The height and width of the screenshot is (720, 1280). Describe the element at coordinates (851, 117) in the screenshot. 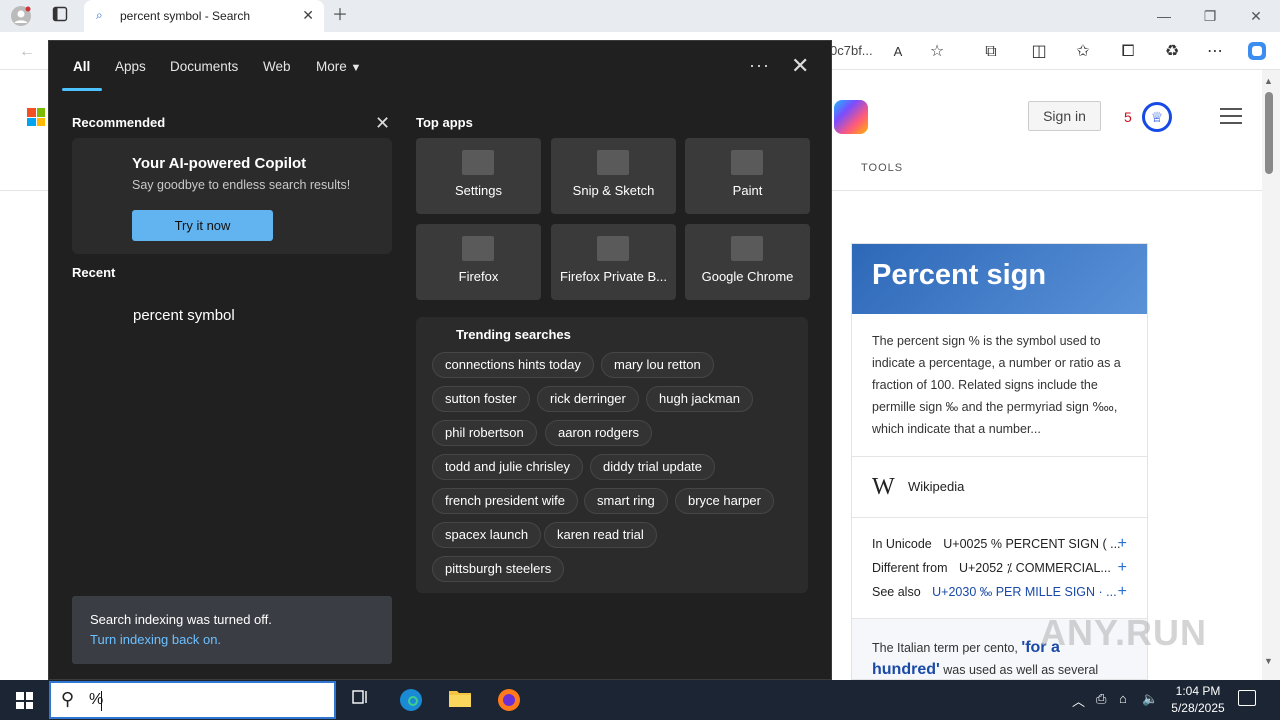

I see `copilot-logo-icon` at that location.